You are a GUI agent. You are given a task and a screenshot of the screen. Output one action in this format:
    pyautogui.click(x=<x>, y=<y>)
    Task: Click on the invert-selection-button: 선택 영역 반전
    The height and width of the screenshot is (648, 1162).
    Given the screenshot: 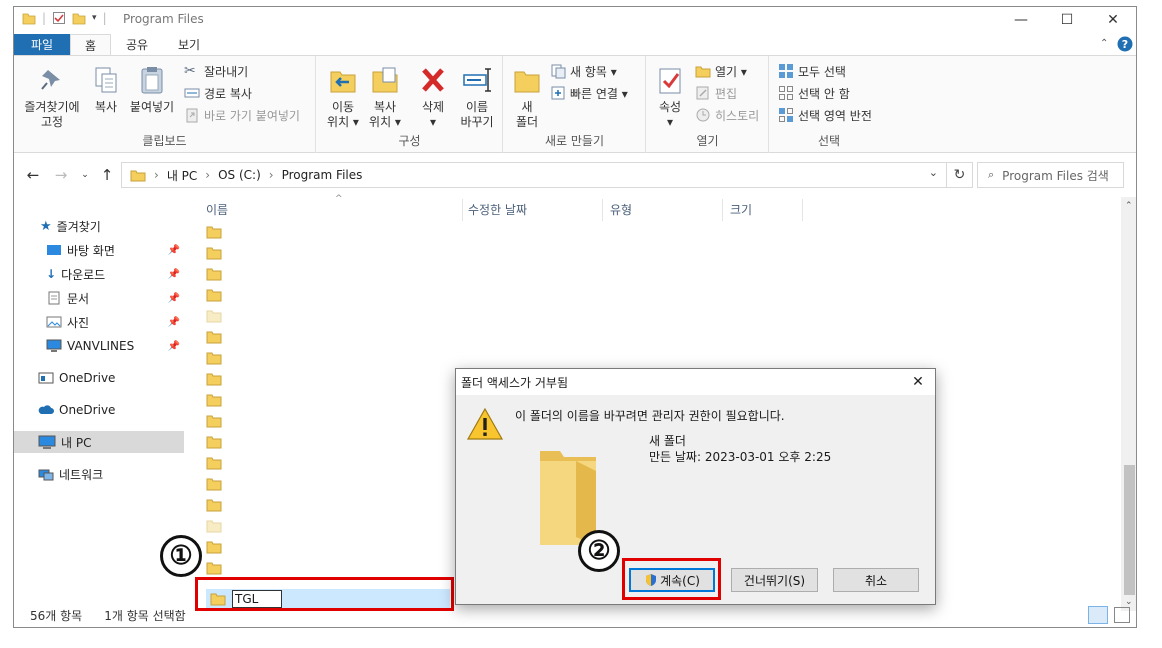 What is the action you would take?
    pyautogui.click(x=825, y=115)
    